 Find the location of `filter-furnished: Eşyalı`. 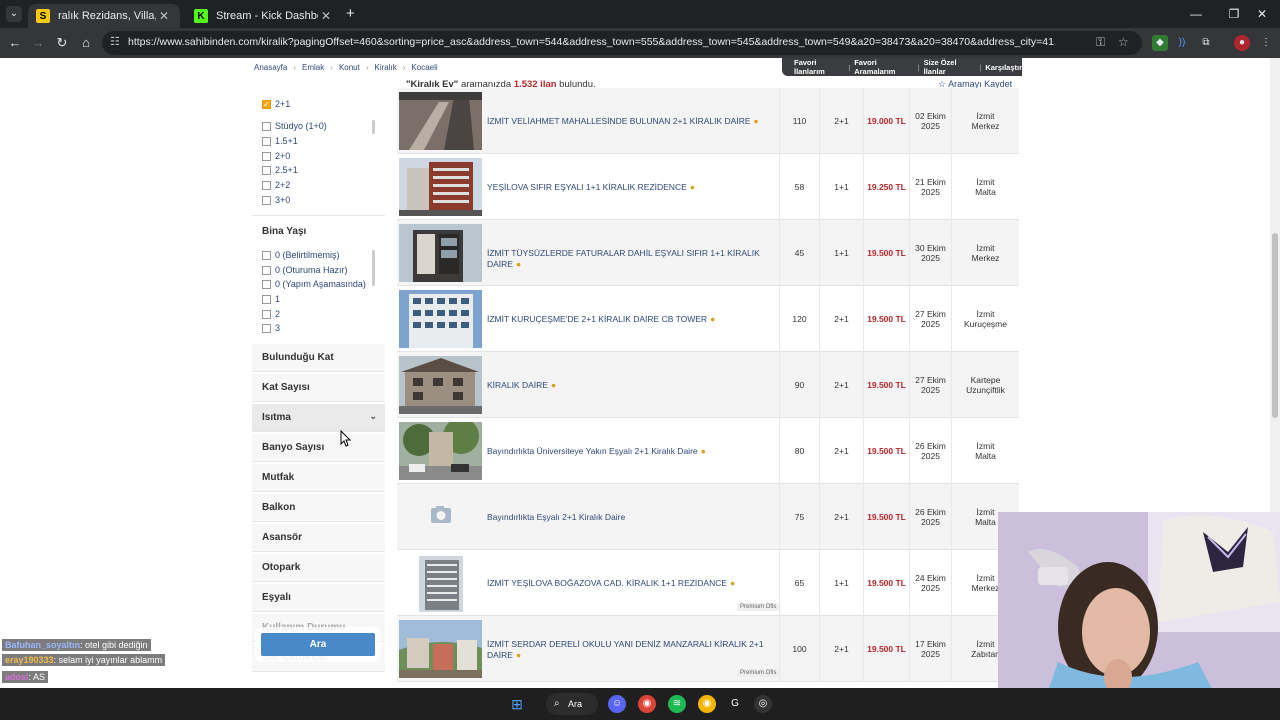

filter-furnished: Eşyalı is located at coordinates (318, 598).